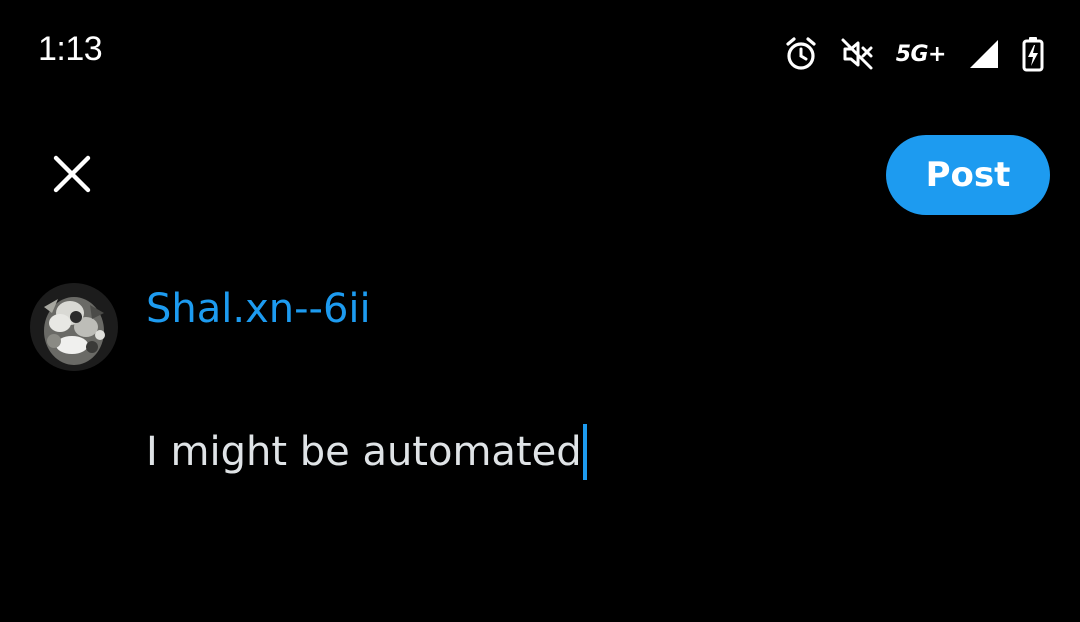  I want to click on alarm-icon, so click(801, 54).